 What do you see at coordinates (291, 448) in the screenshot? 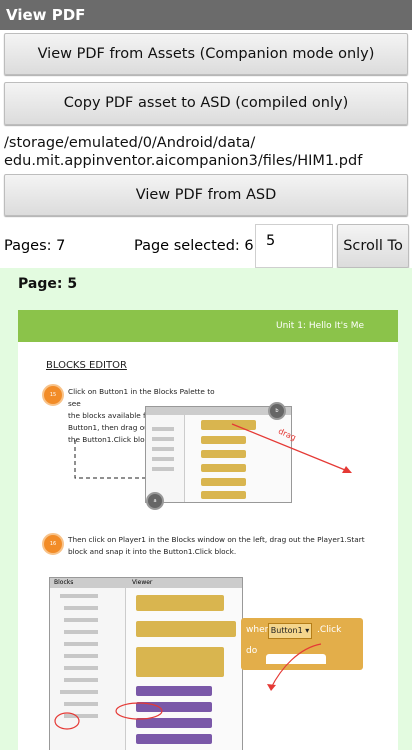
I see `drag-arrow-icon` at bounding box center [291, 448].